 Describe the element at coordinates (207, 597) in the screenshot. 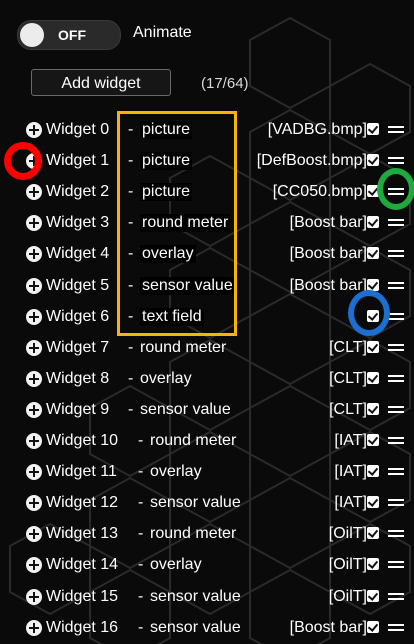

I see `widget-row: Widget 15 - sensor value [OilT]` at that location.